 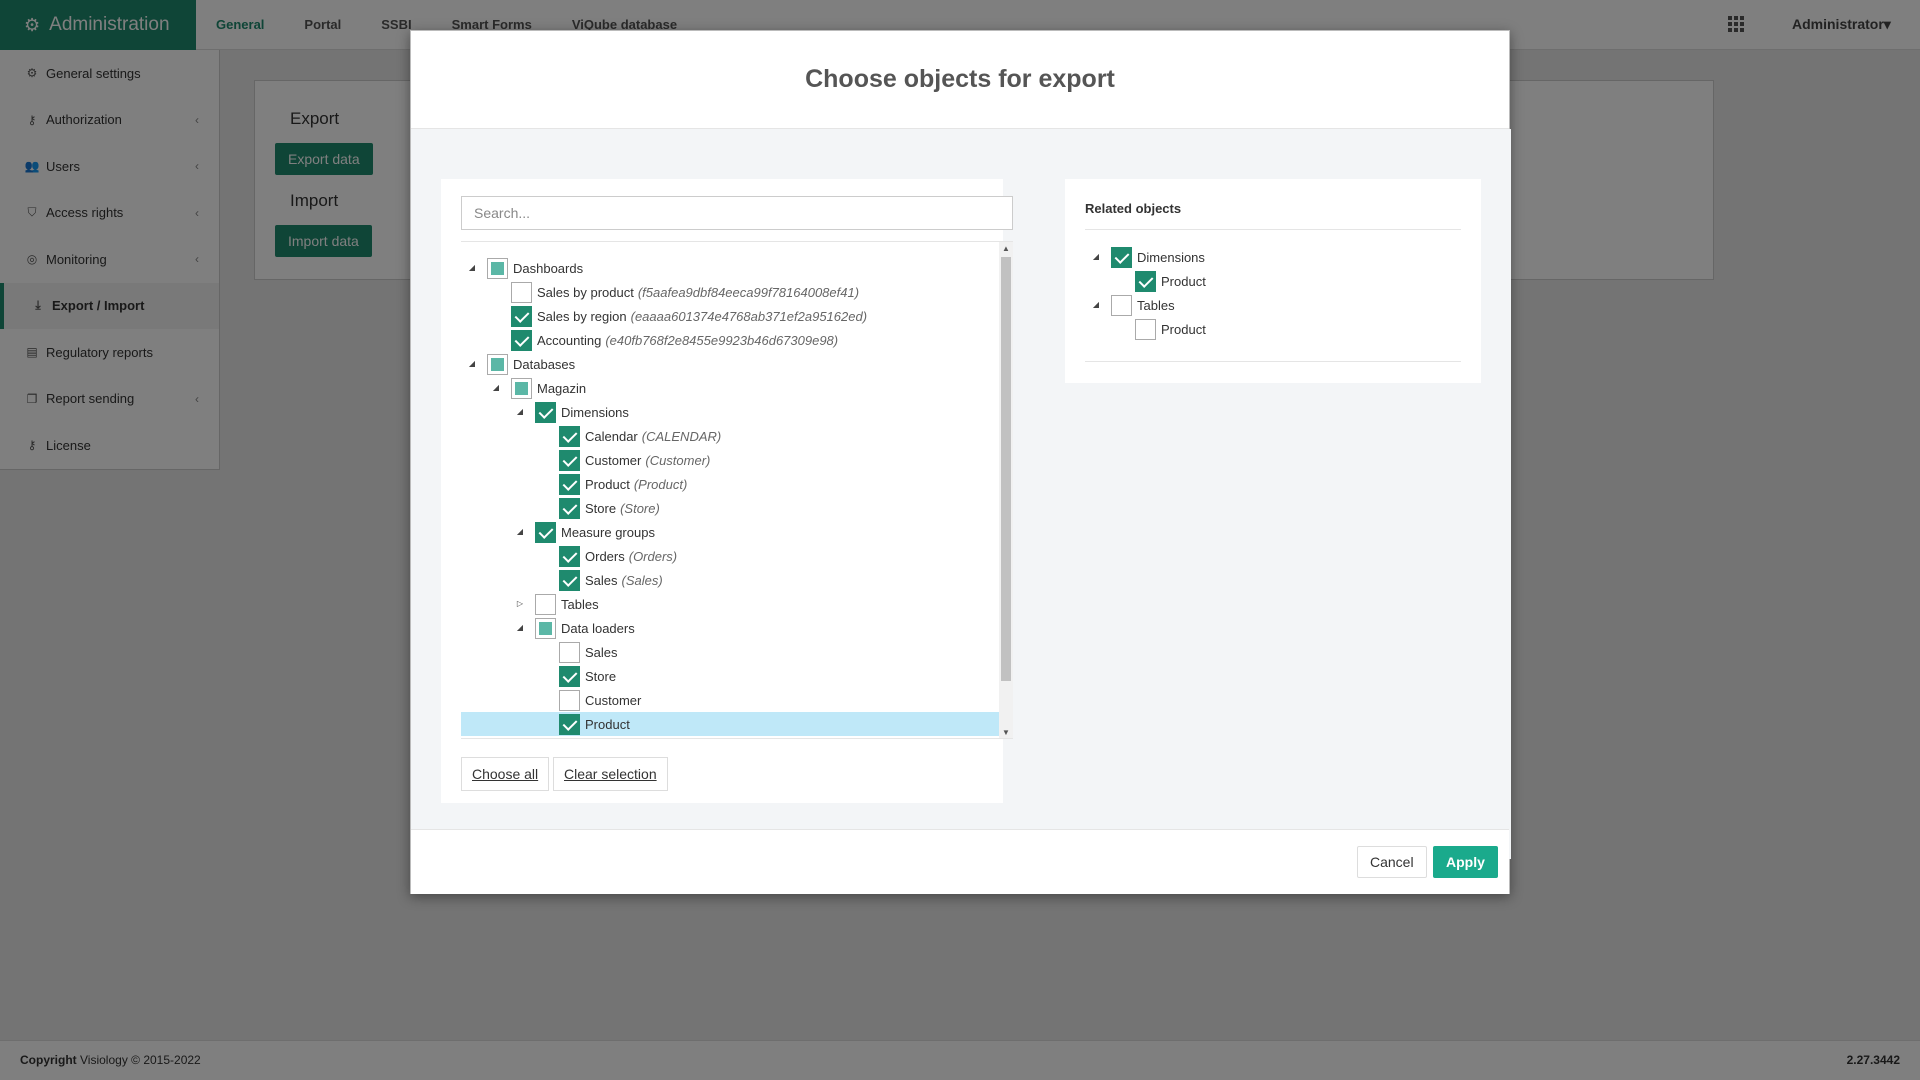 I want to click on tree-node: ◢ Magazin, so click(x=523, y=388).